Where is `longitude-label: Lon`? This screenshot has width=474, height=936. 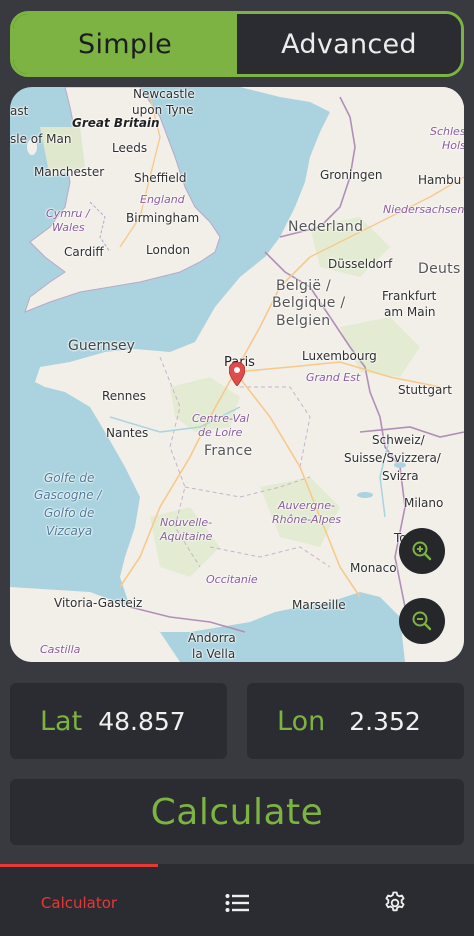 longitude-label: Lon is located at coordinates (301, 721).